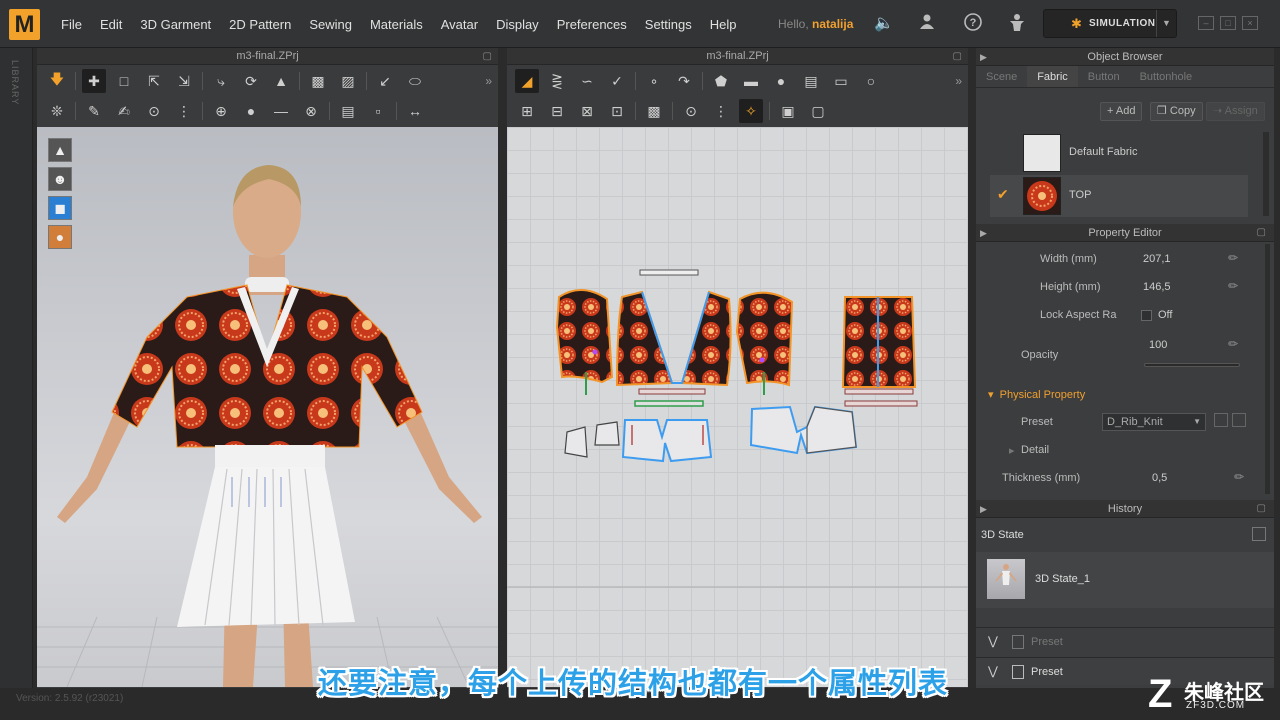 The height and width of the screenshot is (720, 1280). I want to click on select-move-icon: ✚, so click(94, 81).